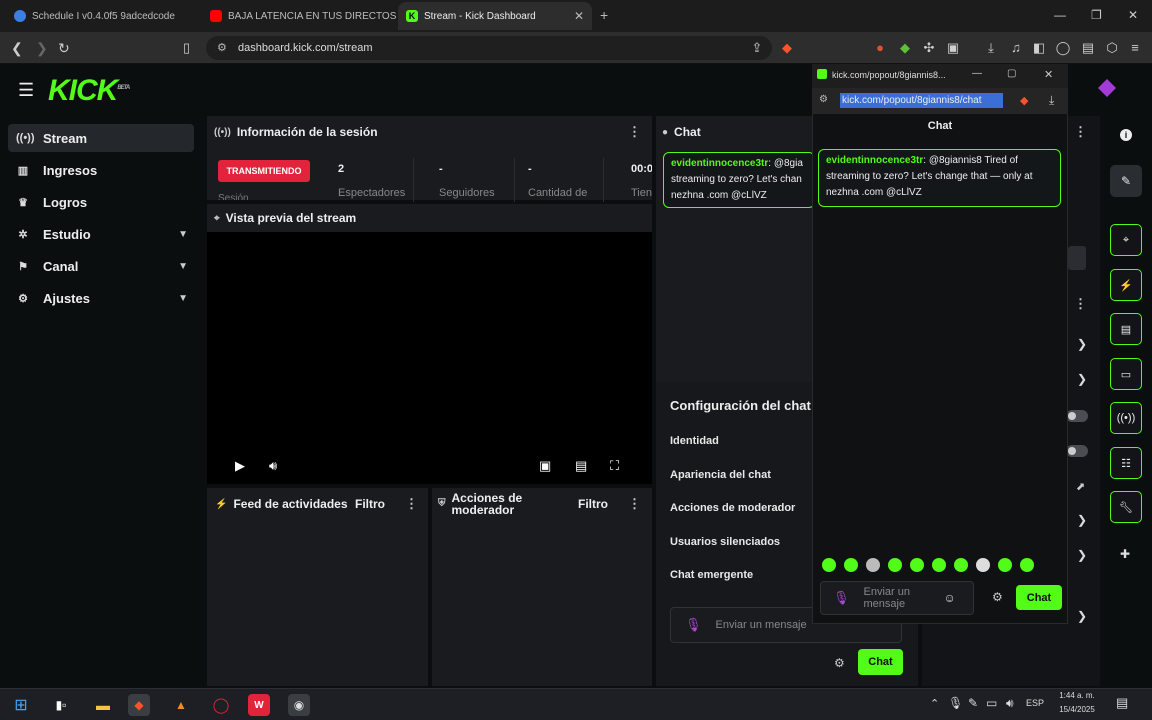 This screenshot has width=1152, height=720. What do you see at coordinates (300, 16) in the screenshot?
I see `browser-tab: BAJA LATENCIA EN TUS DIRECTOS !!` at bounding box center [300, 16].